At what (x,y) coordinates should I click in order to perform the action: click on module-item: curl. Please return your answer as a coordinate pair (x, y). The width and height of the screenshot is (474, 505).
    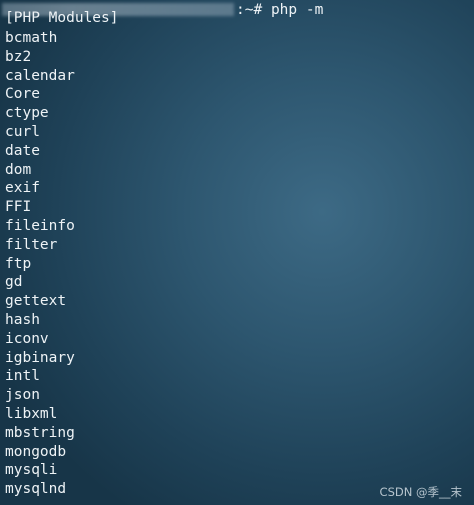
    Looking at the image, I should click on (22, 131).